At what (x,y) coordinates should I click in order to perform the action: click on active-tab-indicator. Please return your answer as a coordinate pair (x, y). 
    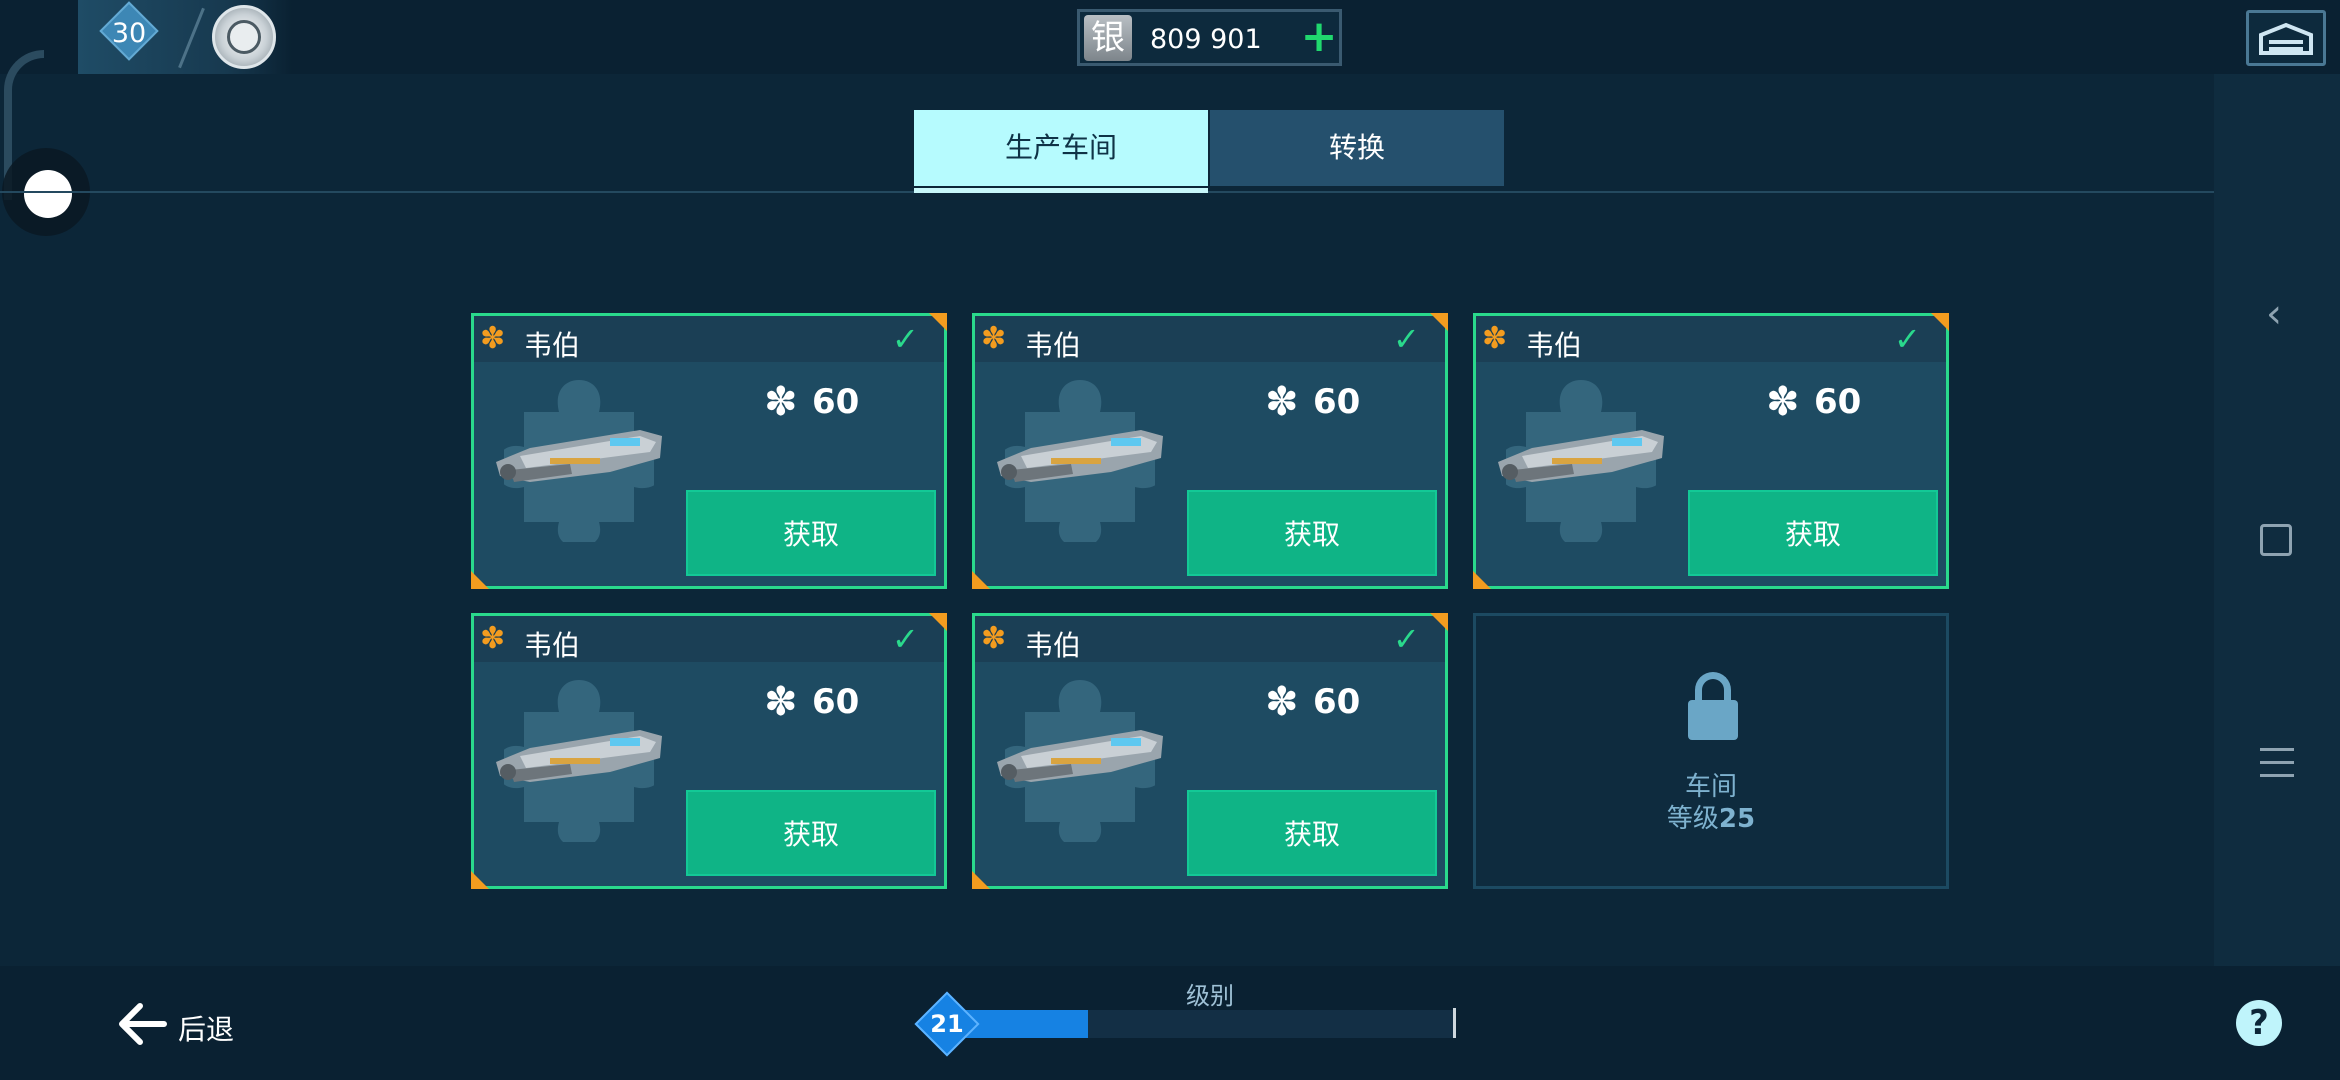
    Looking at the image, I should click on (1061, 190).